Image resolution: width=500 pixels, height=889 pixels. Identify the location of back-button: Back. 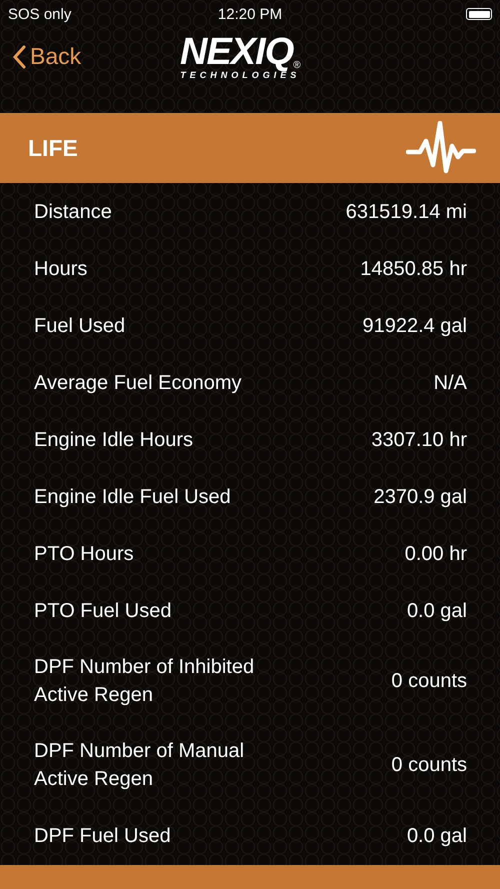
(41, 56).